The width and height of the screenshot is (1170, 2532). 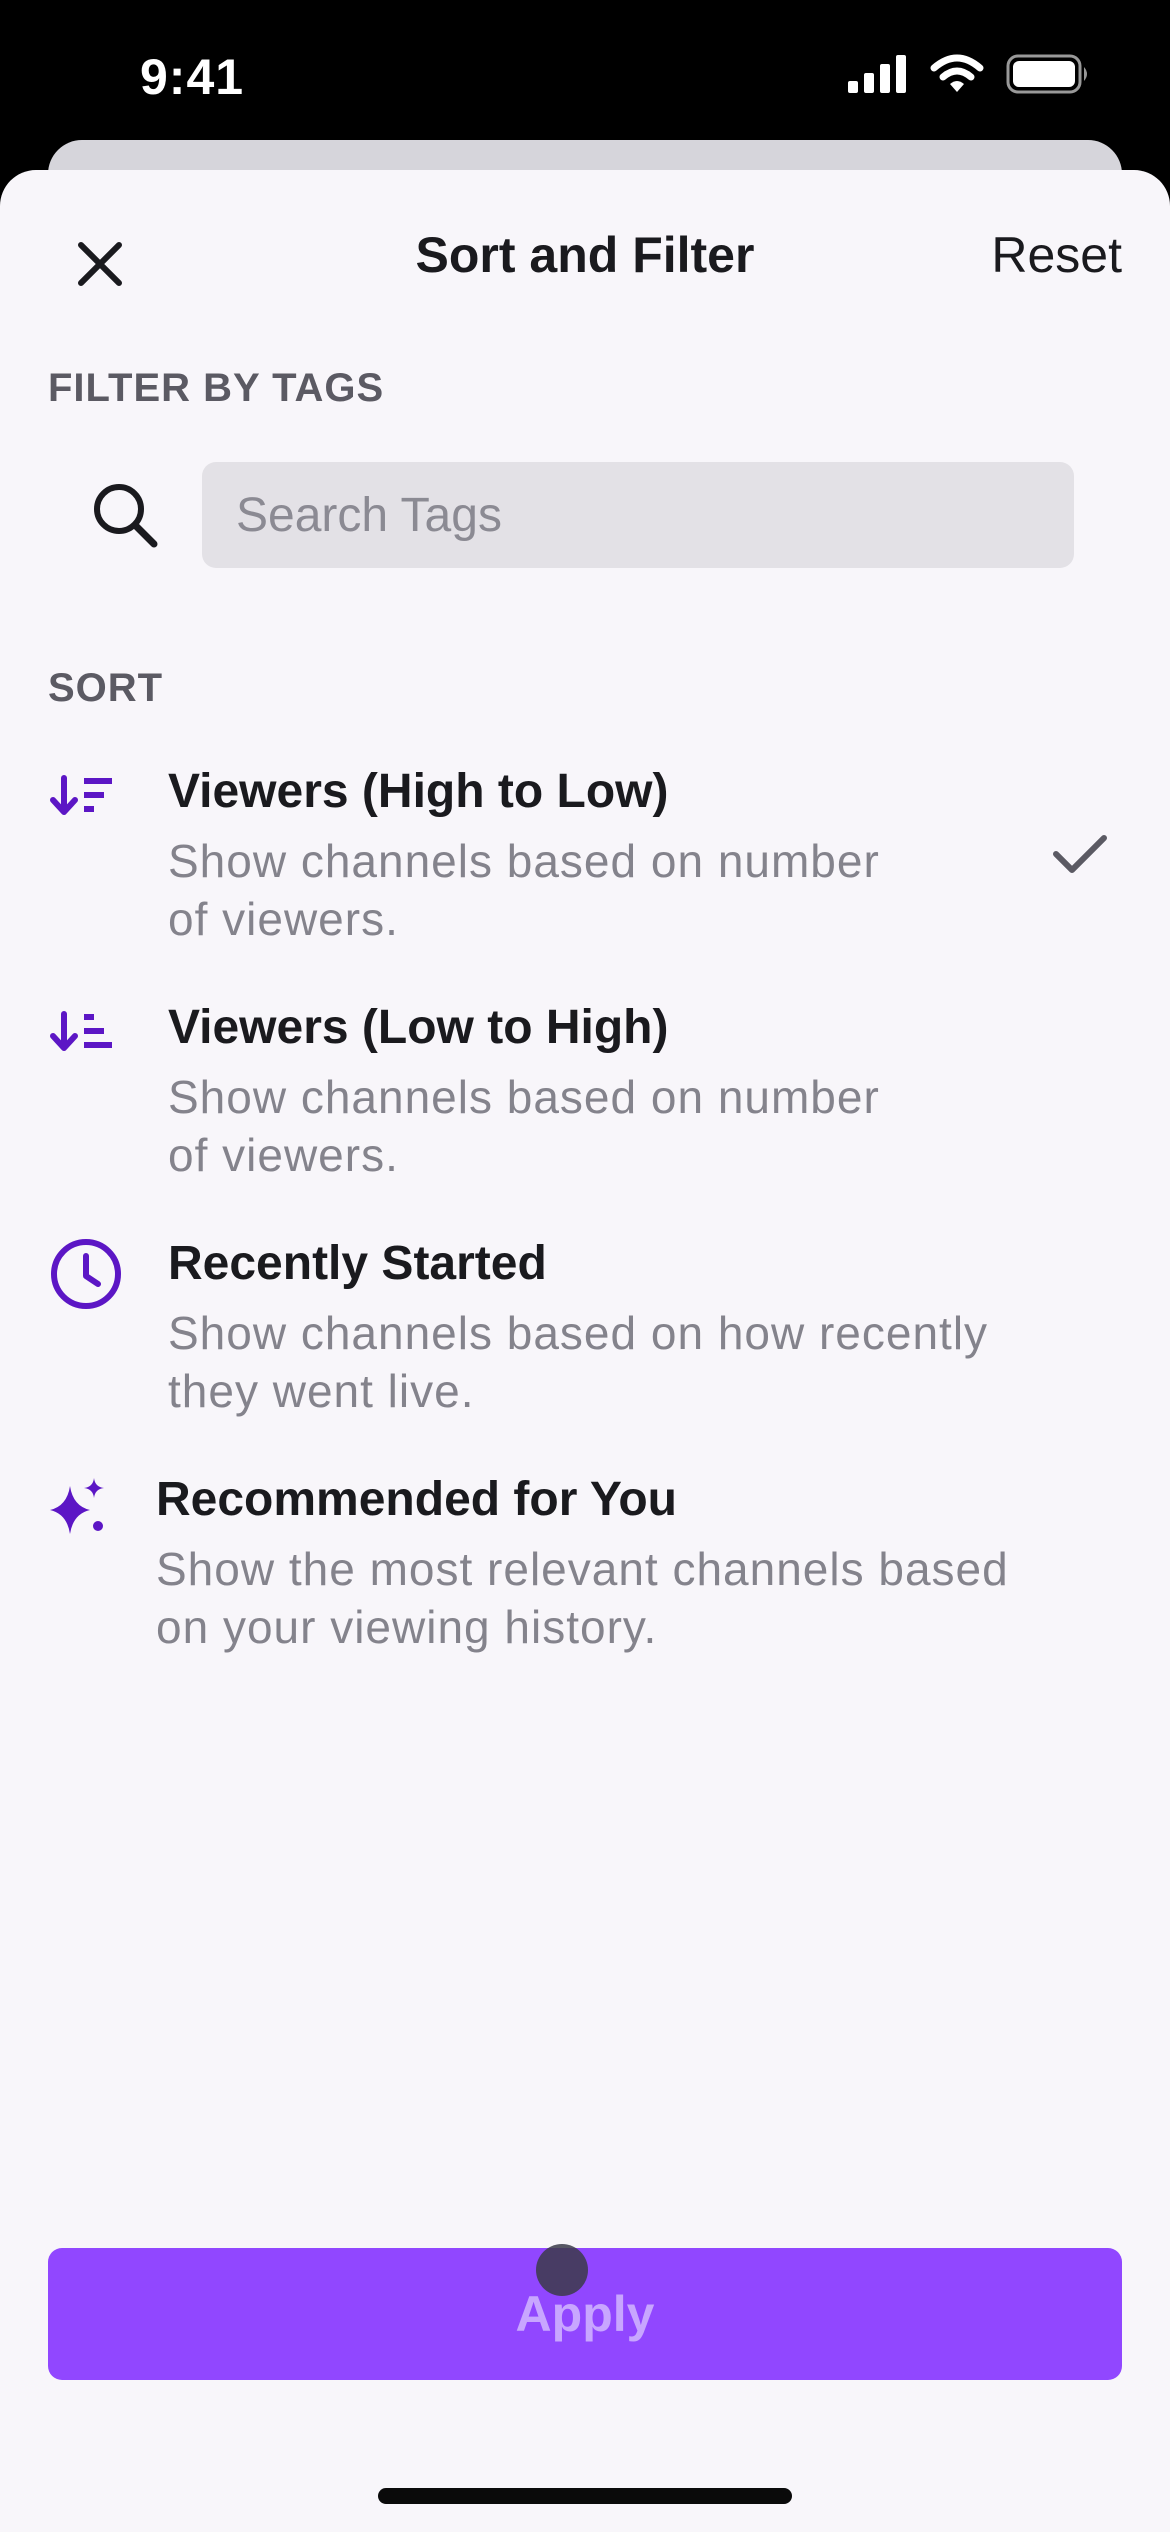 What do you see at coordinates (357, 1263) in the screenshot?
I see `sort-option-title: Recently Started` at bounding box center [357, 1263].